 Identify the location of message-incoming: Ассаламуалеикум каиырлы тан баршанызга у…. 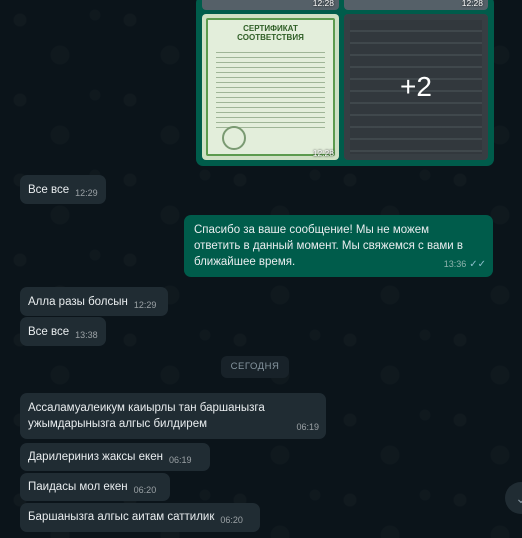
(173, 416).